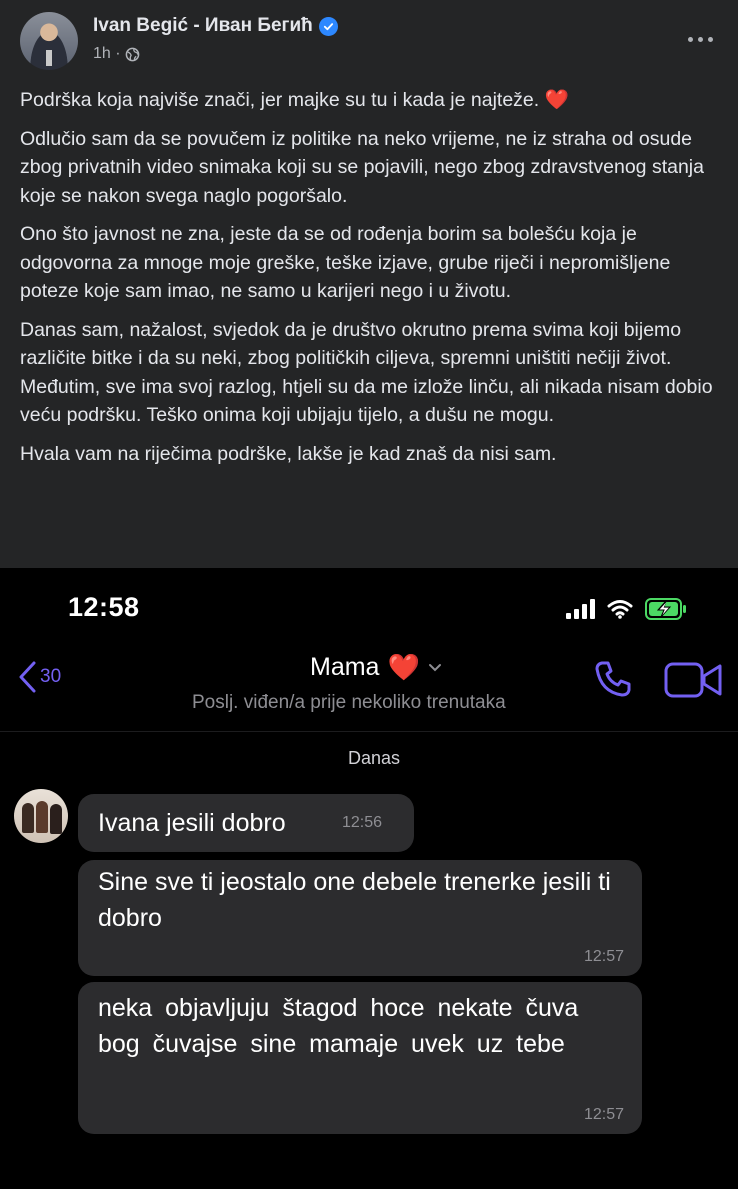  Describe the element at coordinates (613, 679) in the screenshot. I see `phone-icon` at that location.